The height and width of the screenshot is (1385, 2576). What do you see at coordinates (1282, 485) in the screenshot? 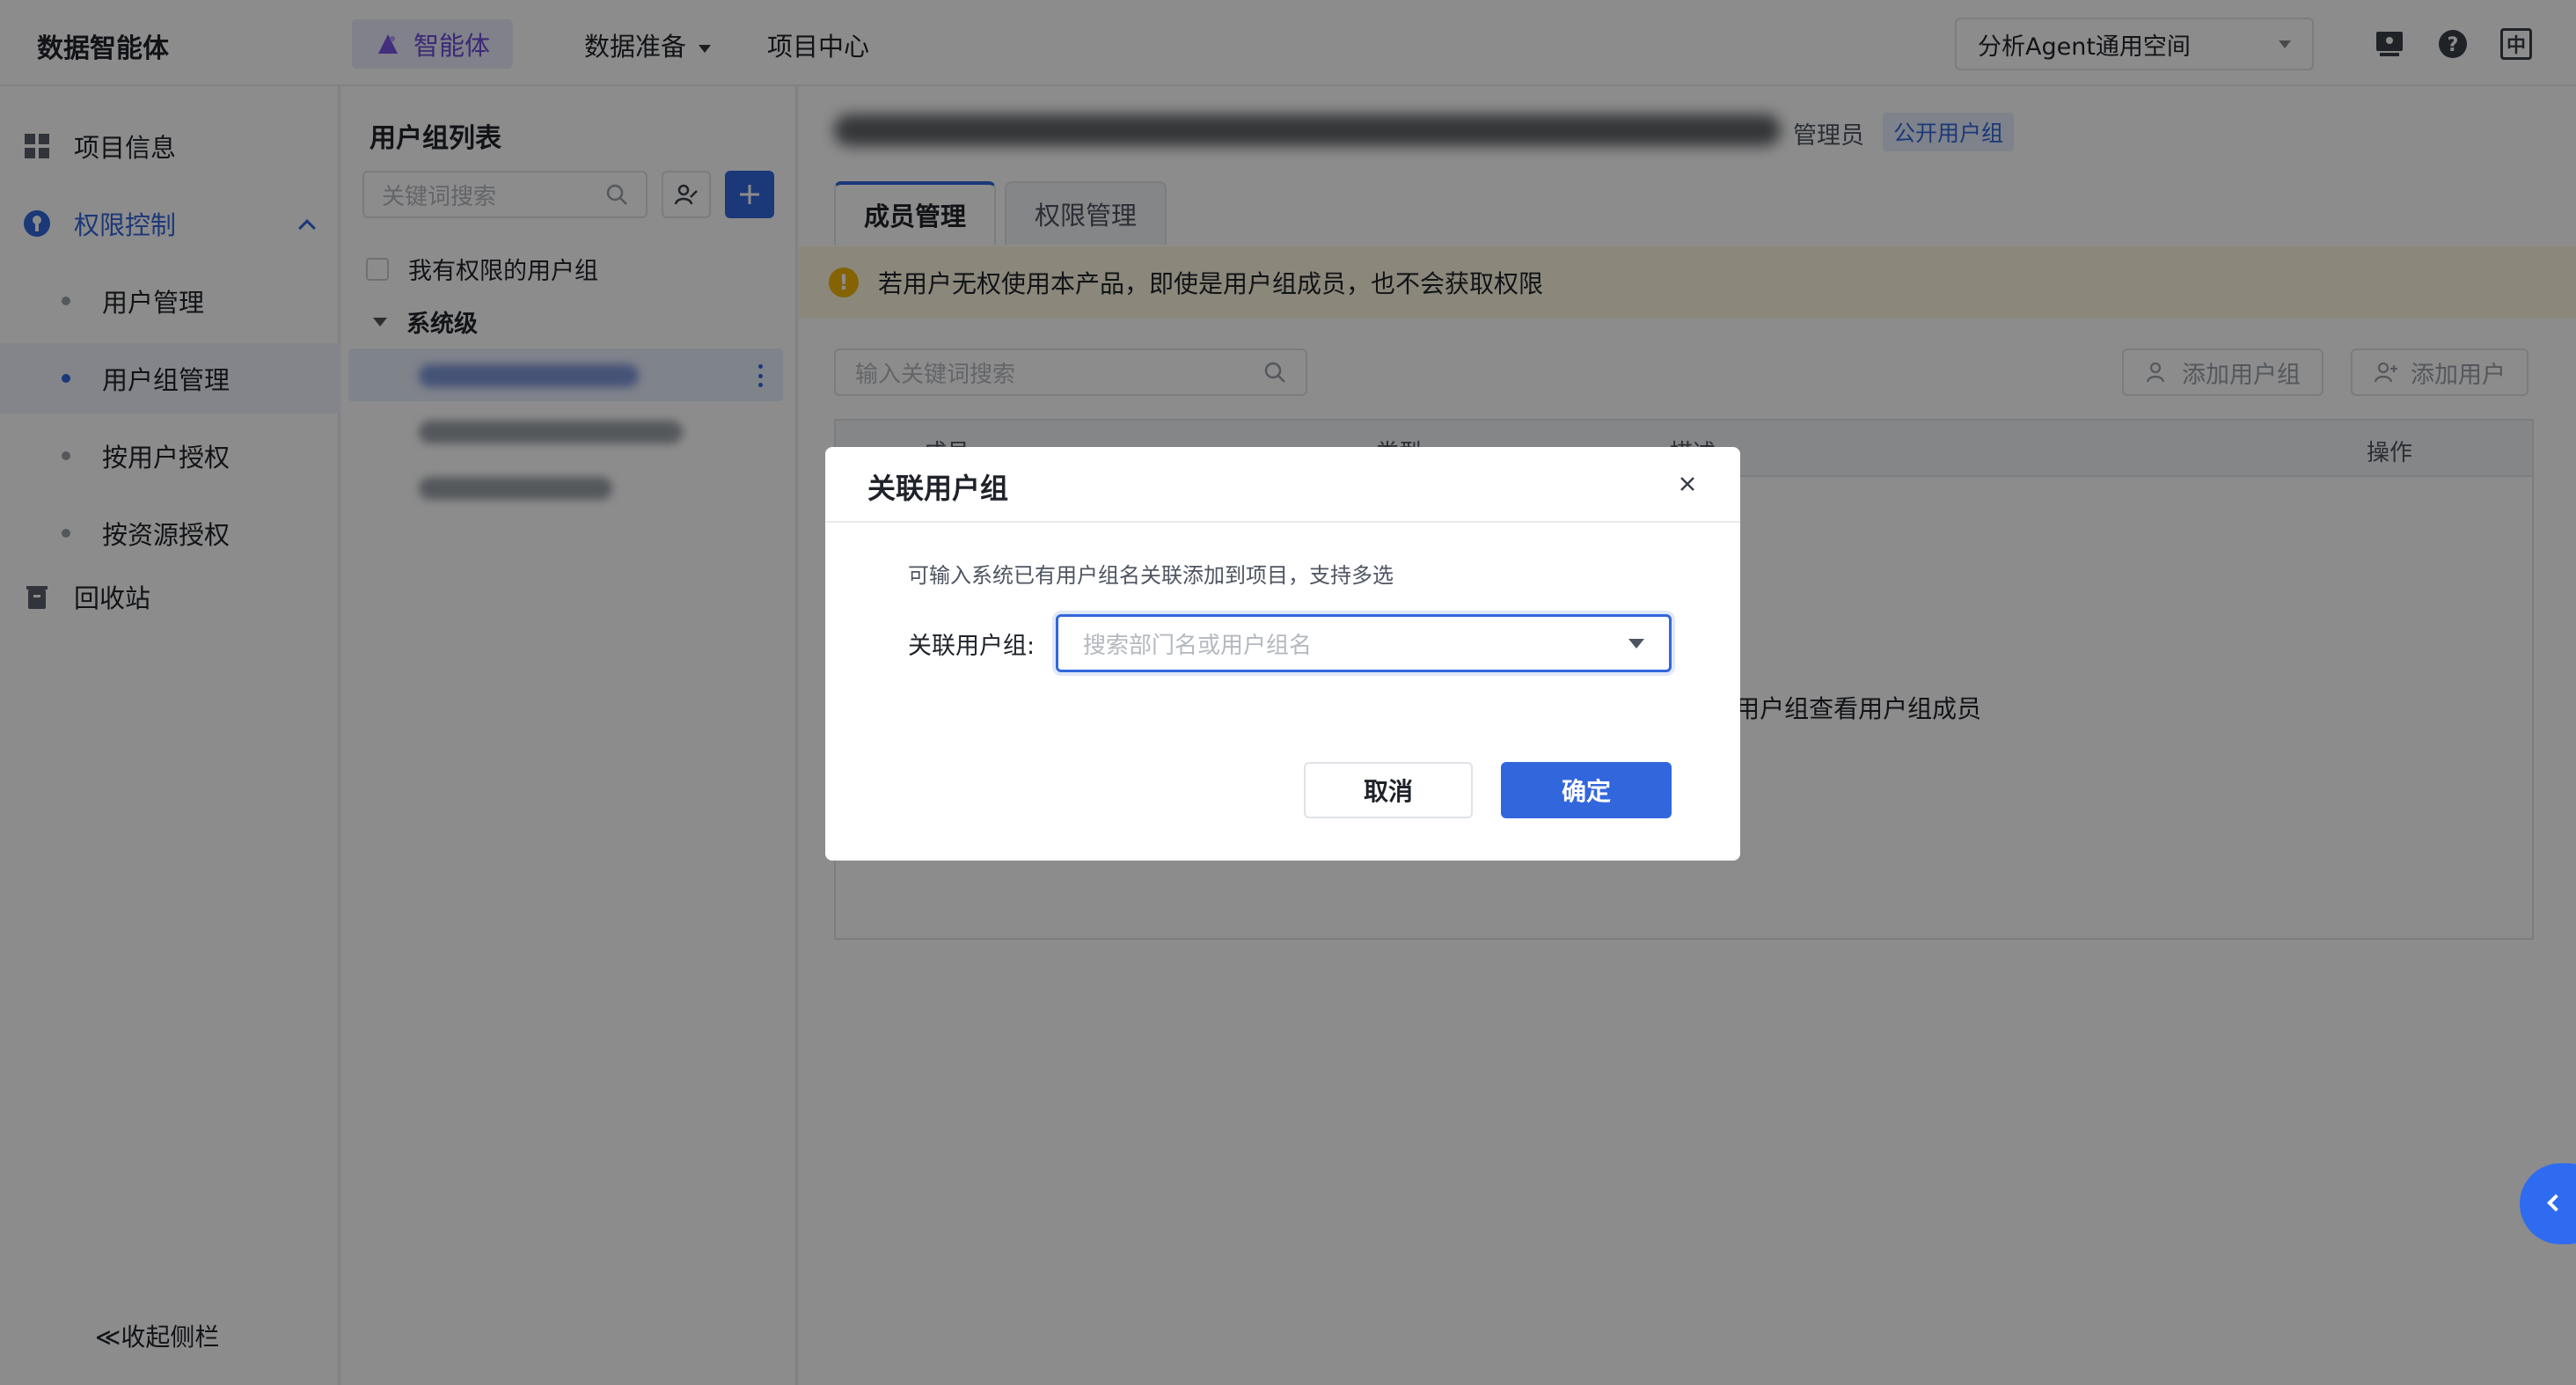
I see `dialog-header: 关联用户组` at bounding box center [1282, 485].